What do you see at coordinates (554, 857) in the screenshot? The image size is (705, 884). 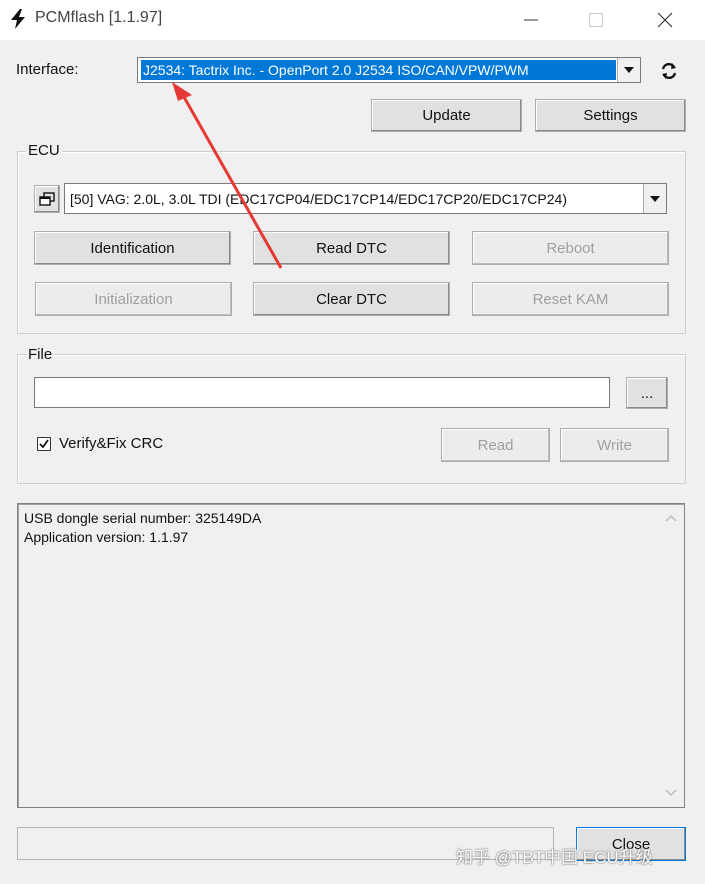 I see `watermark: 知乎 @TBT中国 ECU升级` at bounding box center [554, 857].